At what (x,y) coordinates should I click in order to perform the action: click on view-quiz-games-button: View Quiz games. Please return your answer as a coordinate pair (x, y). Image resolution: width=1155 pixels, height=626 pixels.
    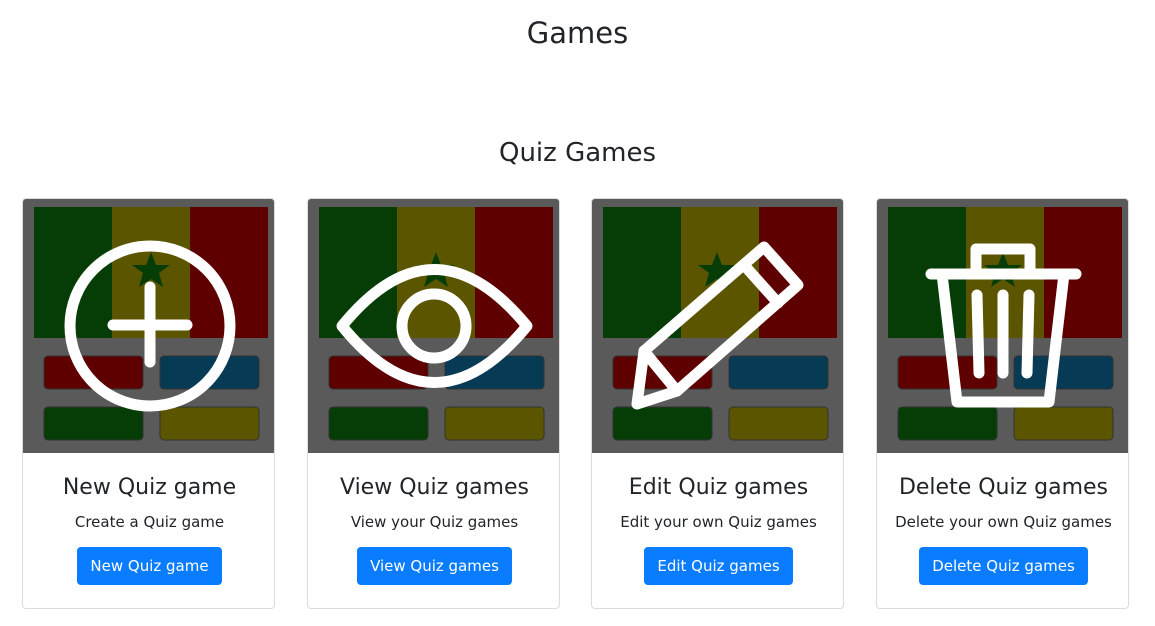
    Looking at the image, I should click on (434, 566).